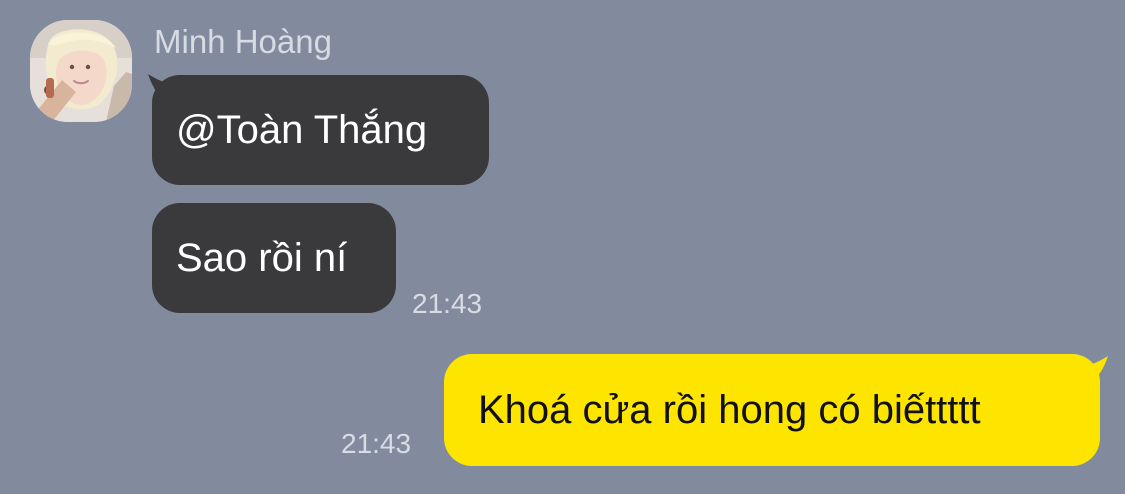 The height and width of the screenshot is (494, 1125). Describe the element at coordinates (447, 303) in the screenshot. I see `incoming-message-time: 21:43` at that location.